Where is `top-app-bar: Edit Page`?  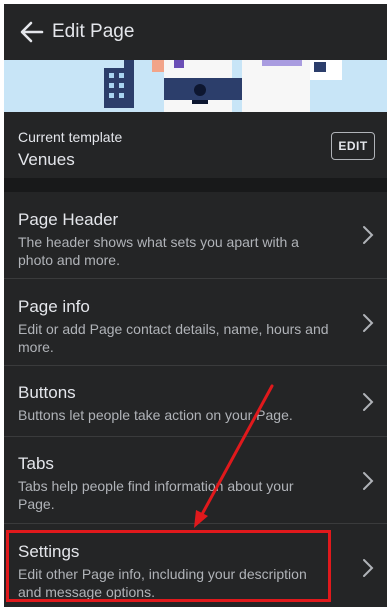
top-app-bar: Edit Page is located at coordinates (195, 32).